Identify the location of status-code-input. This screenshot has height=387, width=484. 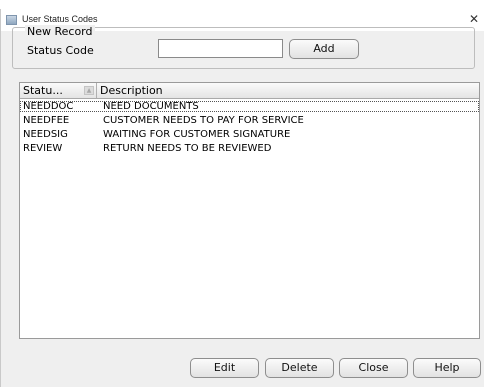
(220, 48).